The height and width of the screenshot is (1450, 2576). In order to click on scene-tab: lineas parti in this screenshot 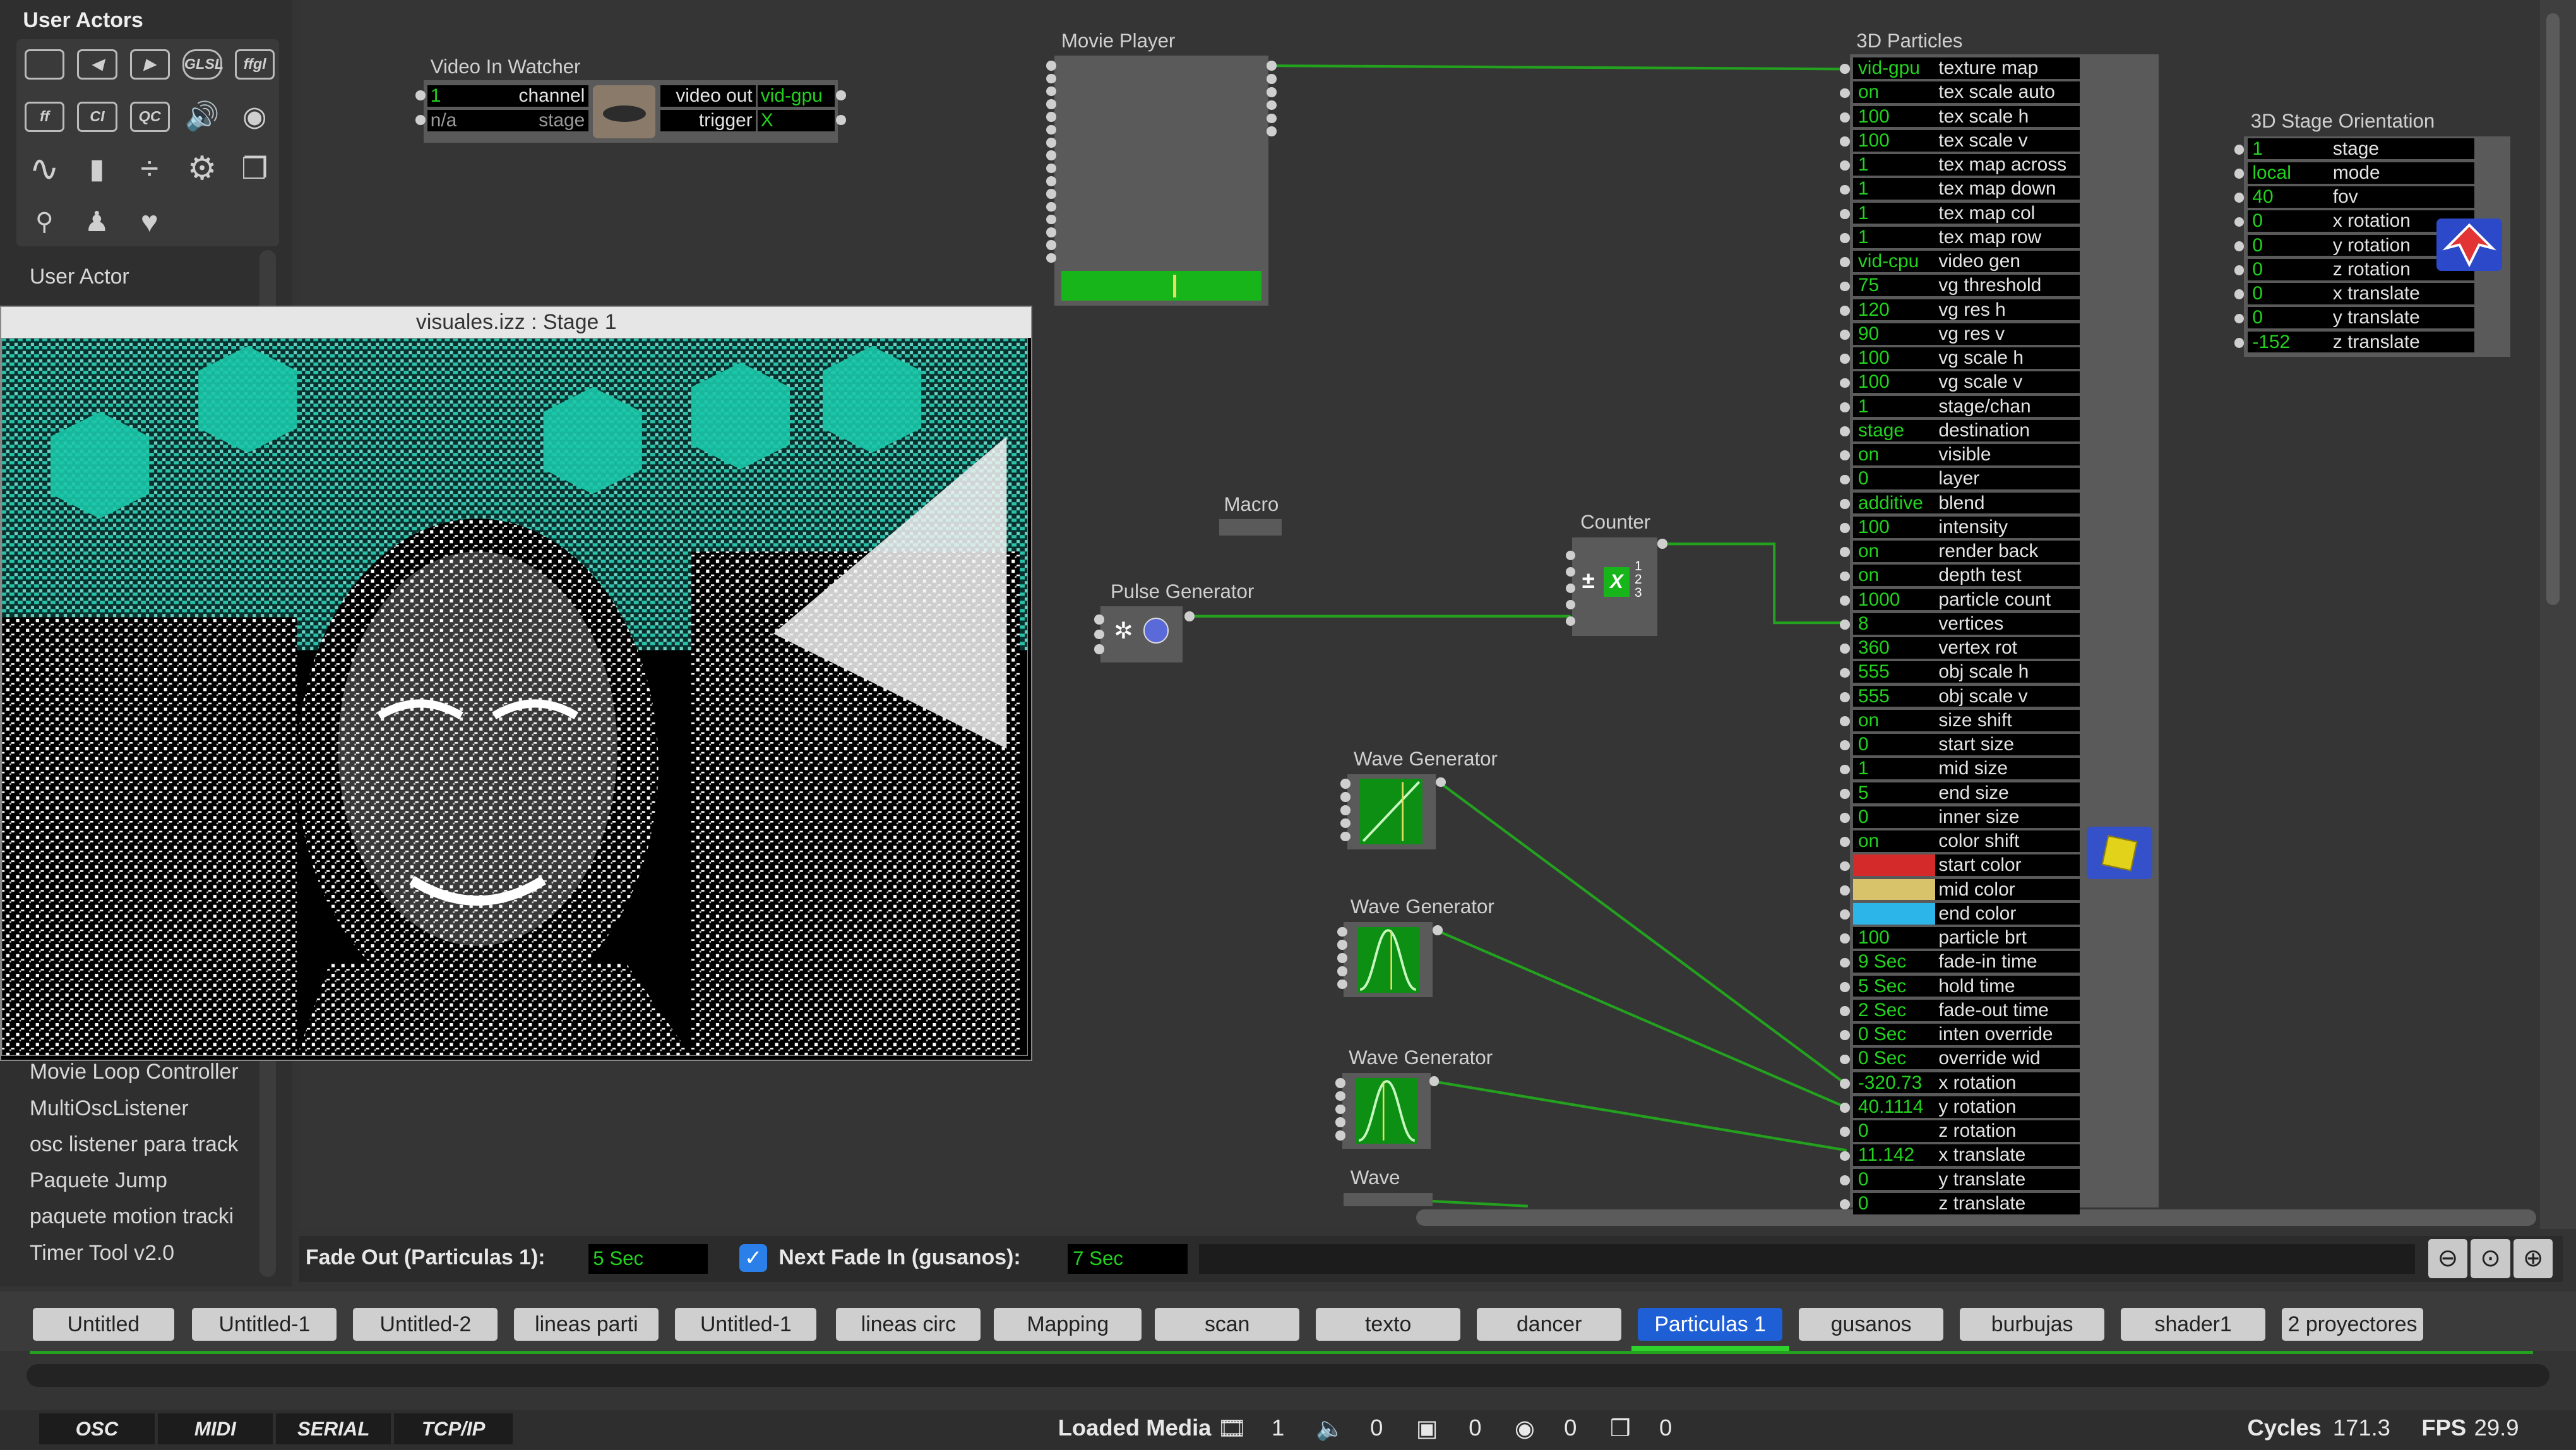, I will do `click(586, 1324)`.